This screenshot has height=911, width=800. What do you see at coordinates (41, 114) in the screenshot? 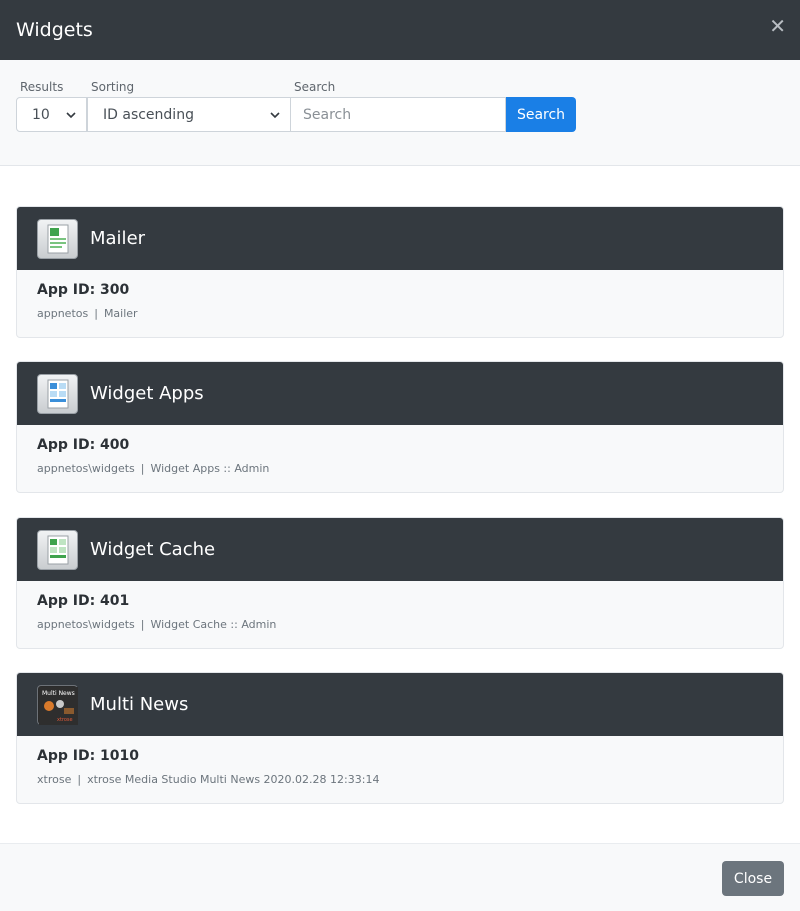
I see `results-value: 10` at bounding box center [41, 114].